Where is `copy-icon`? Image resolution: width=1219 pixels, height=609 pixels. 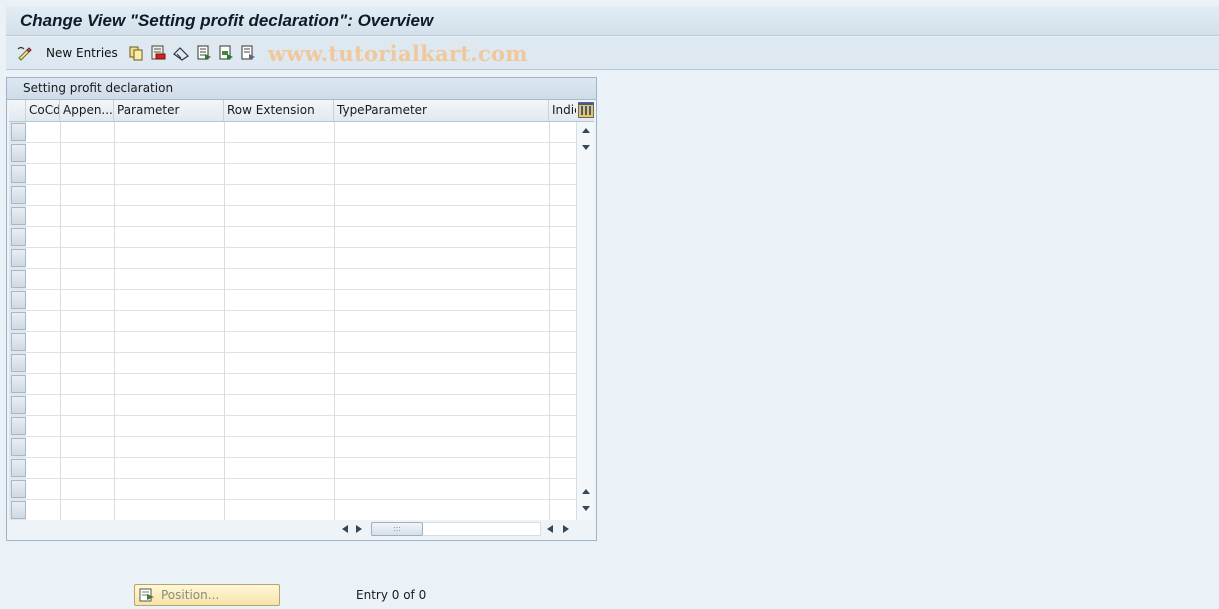 copy-icon is located at coordinates (136, 53).